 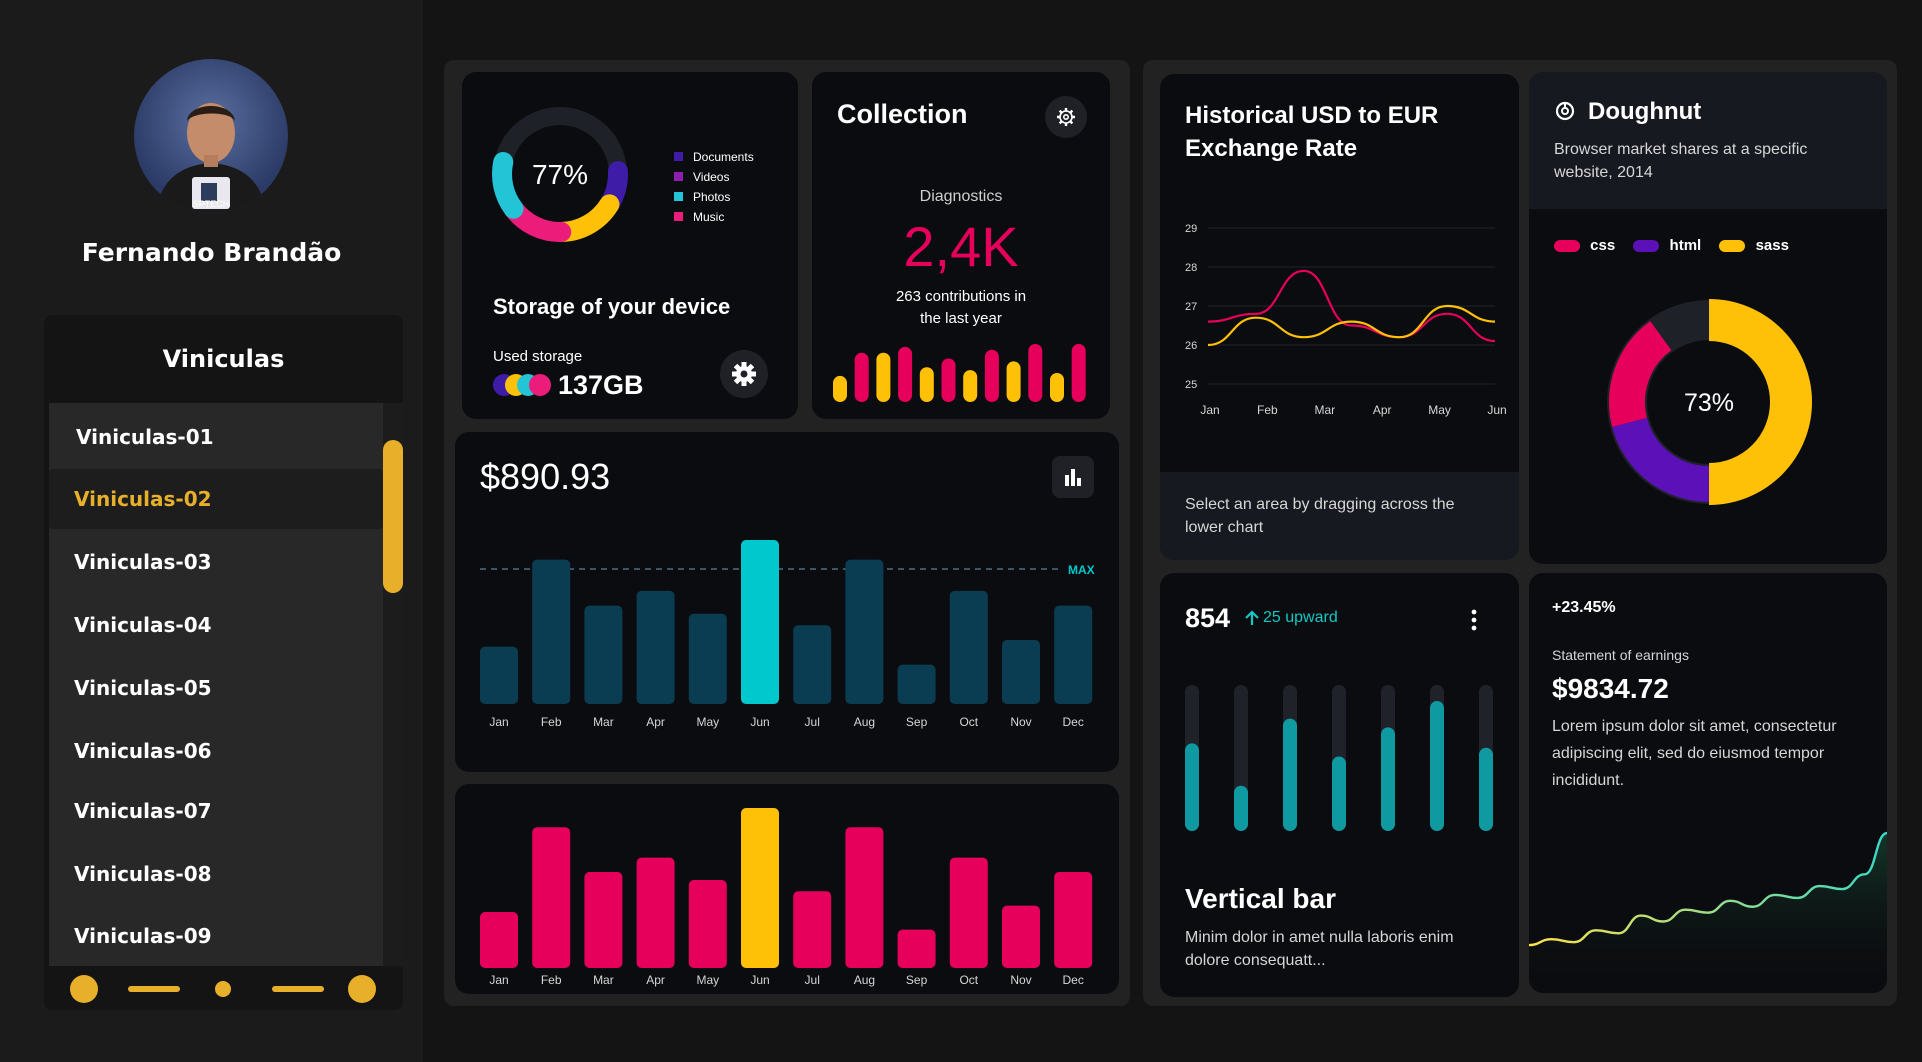 I want to click on legend-html: html, so click(x=1686, y=245).